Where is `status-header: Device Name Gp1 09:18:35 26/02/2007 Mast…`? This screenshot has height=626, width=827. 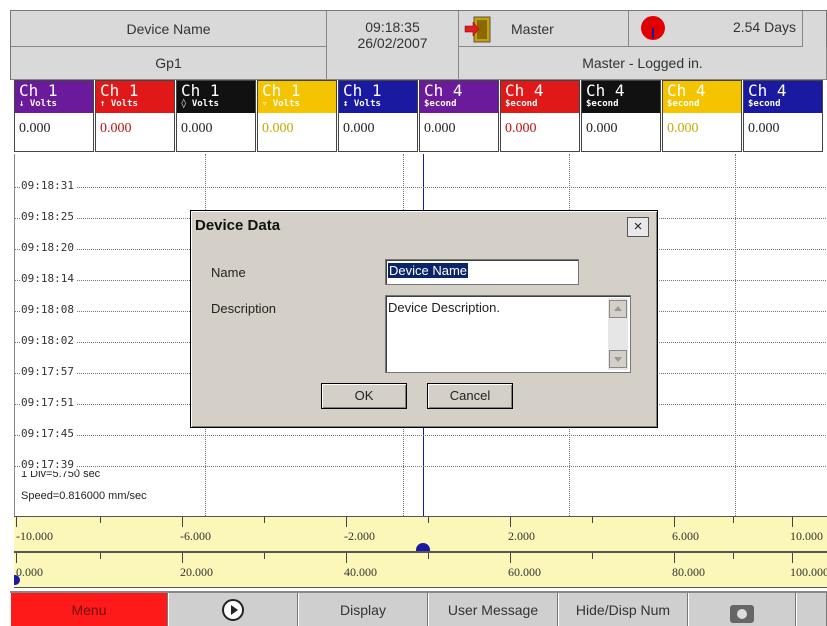 status-header: Device Name Gp1 09:18:35 26/02/2007 Mast… is located at coordinates (418, 45).